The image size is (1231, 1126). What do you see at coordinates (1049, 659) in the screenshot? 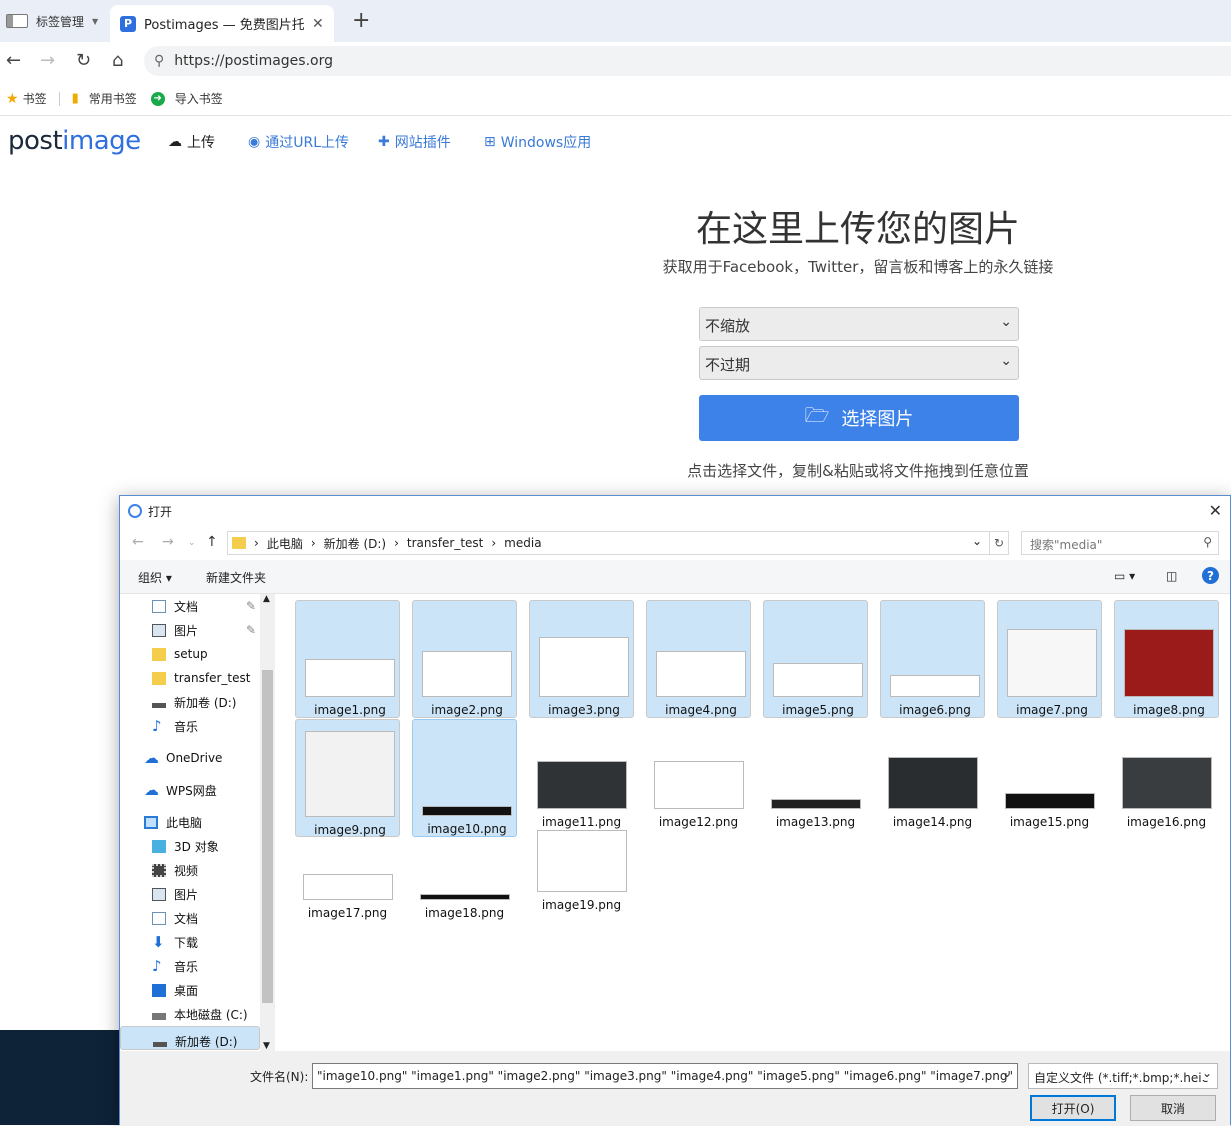
I see `file-item: image7.png` at bounding box center [1049, 659].